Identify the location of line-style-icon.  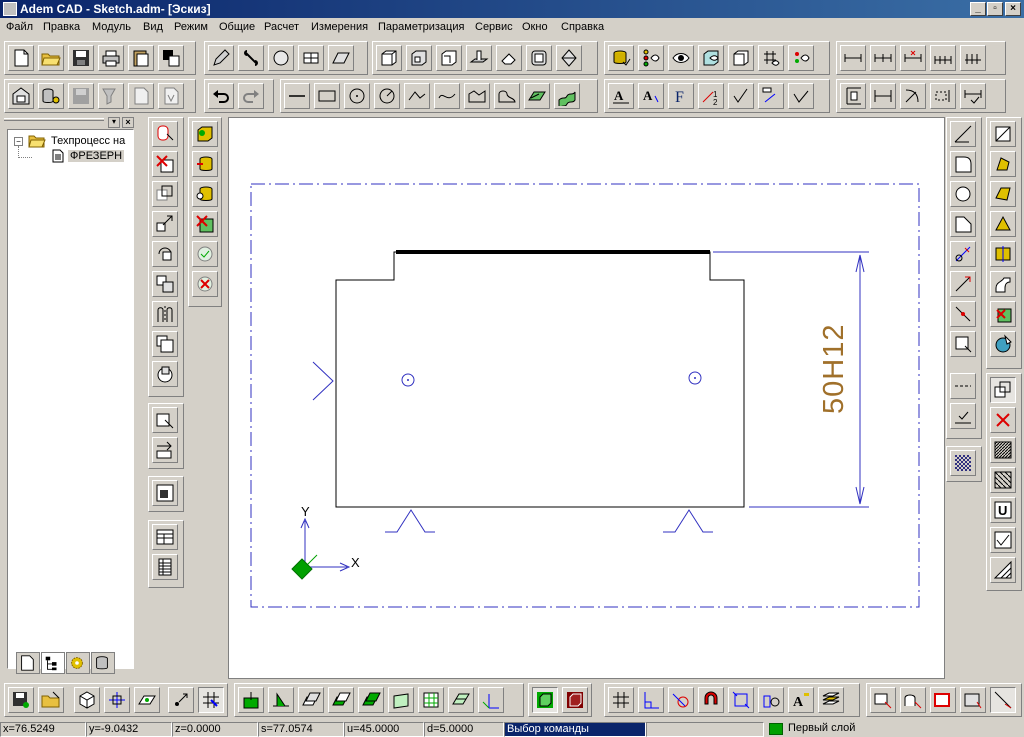
(963, 386).